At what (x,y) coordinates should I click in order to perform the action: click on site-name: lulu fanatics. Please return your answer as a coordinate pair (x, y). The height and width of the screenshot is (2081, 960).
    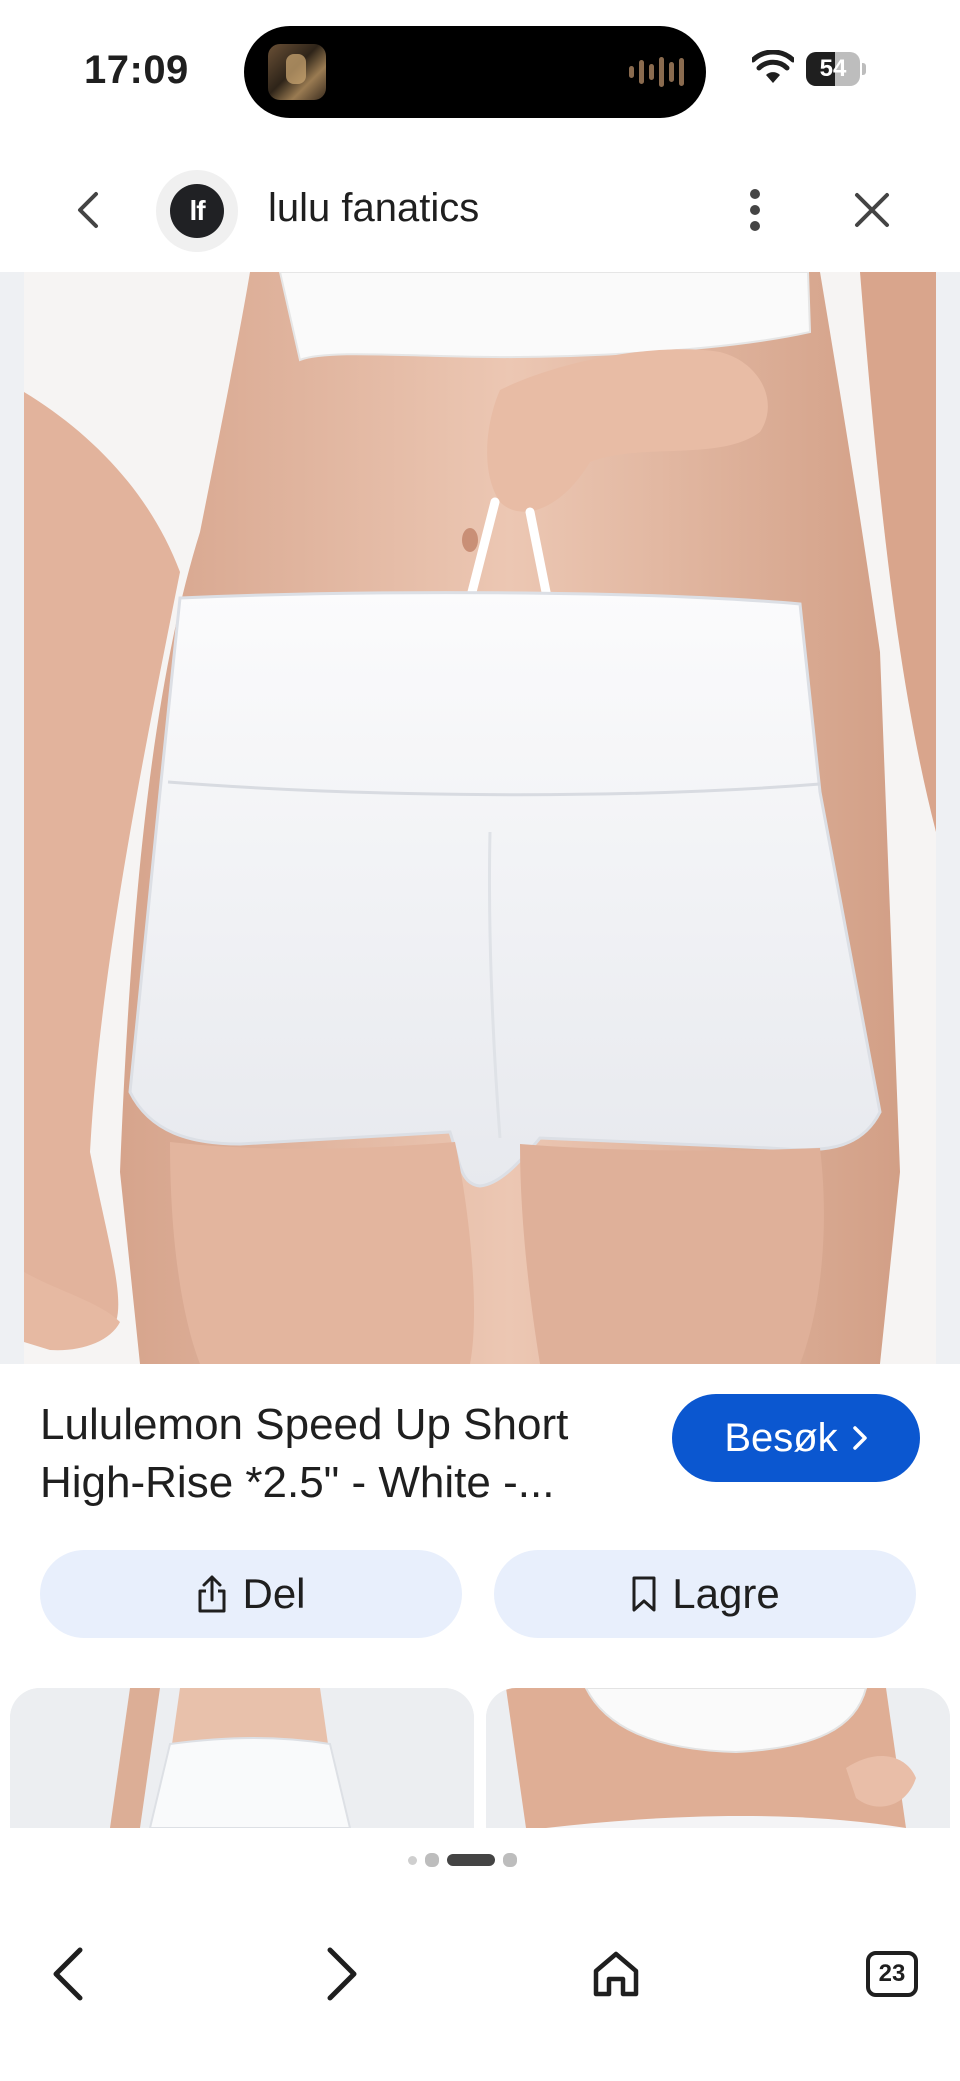
    Looking at the image, I should click on (373, 208).